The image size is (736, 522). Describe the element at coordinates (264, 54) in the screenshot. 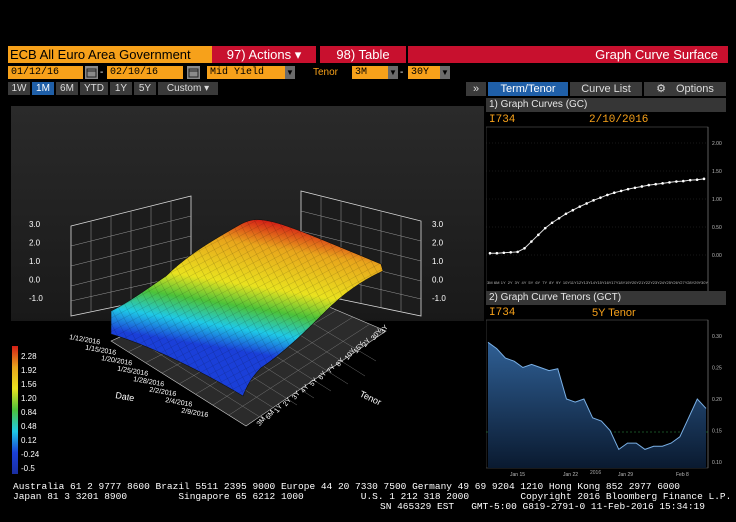

I see `actions-button: 97) Actions ▾` at that location.